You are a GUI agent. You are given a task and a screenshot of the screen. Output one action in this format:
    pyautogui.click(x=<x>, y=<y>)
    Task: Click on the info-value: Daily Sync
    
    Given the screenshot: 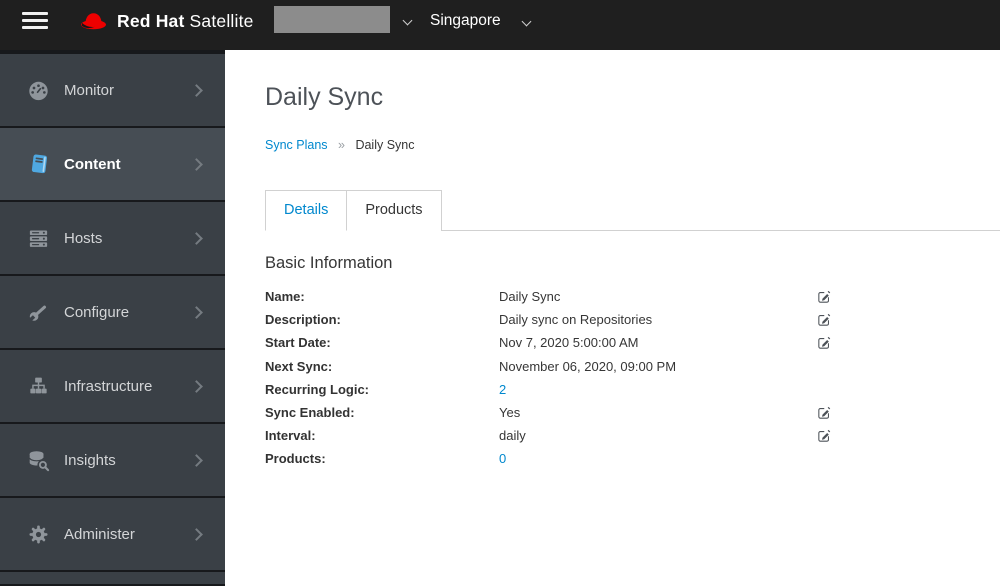 What is the action you would take?
    pyautogui.click(x=530, y=296)
    